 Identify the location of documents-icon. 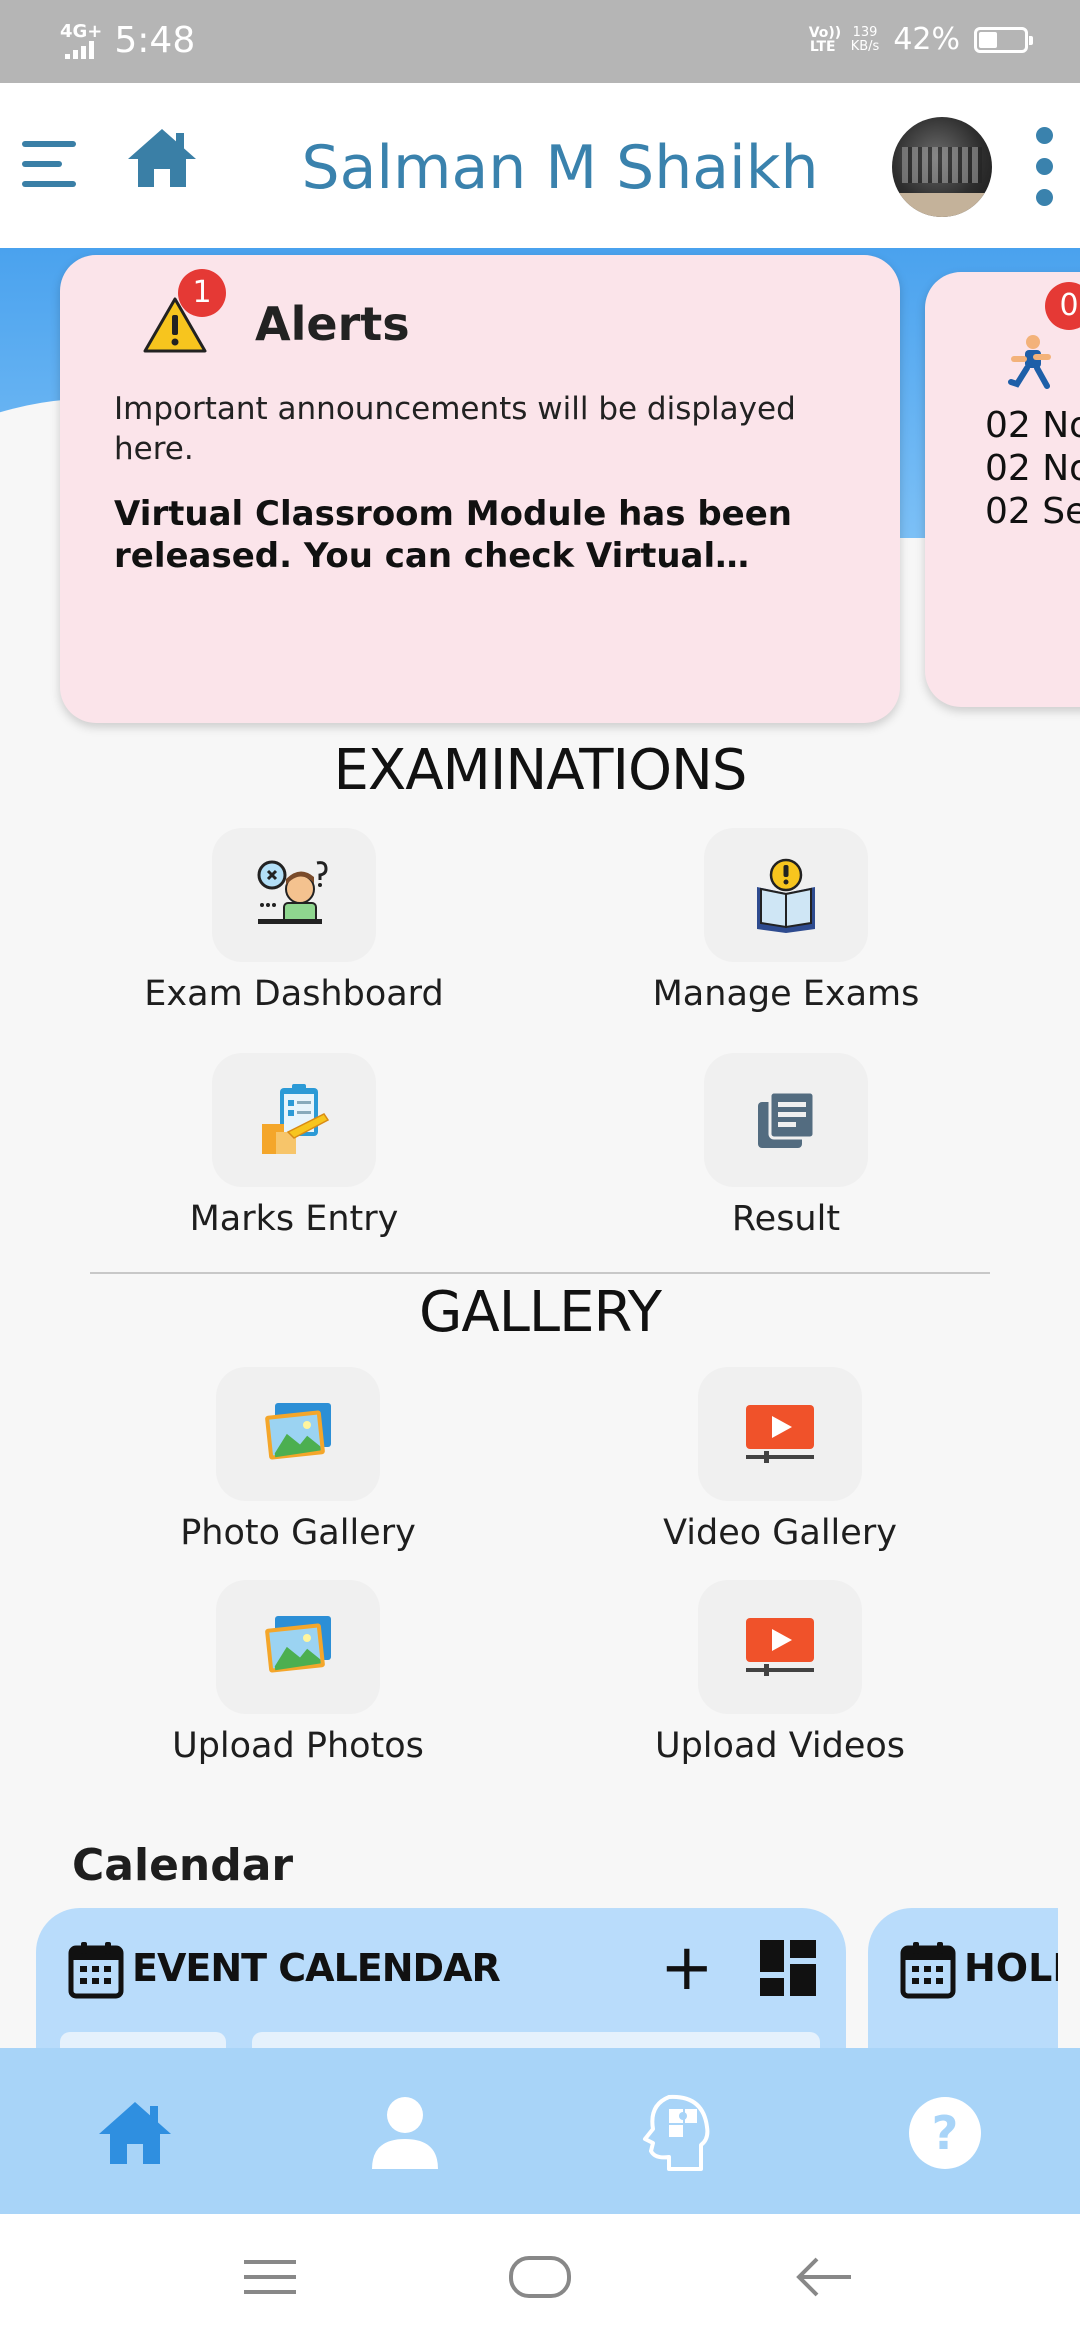
(786, 1120).